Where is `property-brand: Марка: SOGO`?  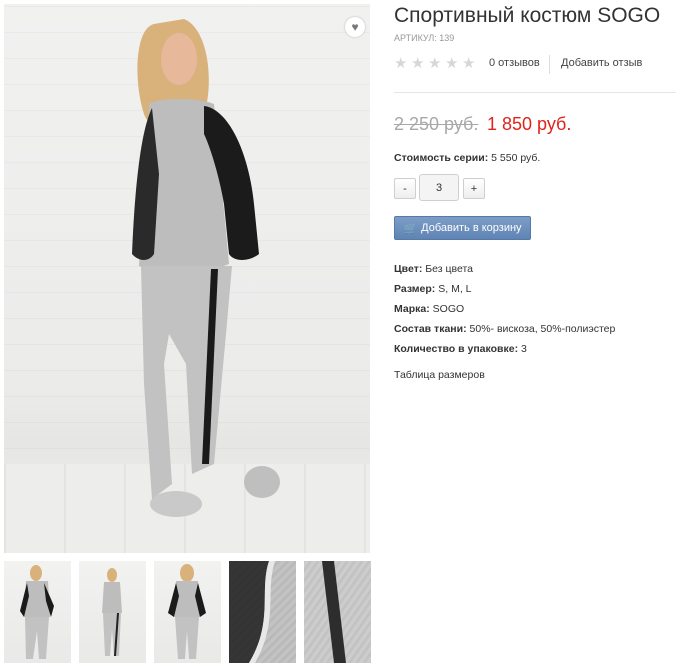 property-brand: Марка: SOGO is located at coordinates (504, 312).